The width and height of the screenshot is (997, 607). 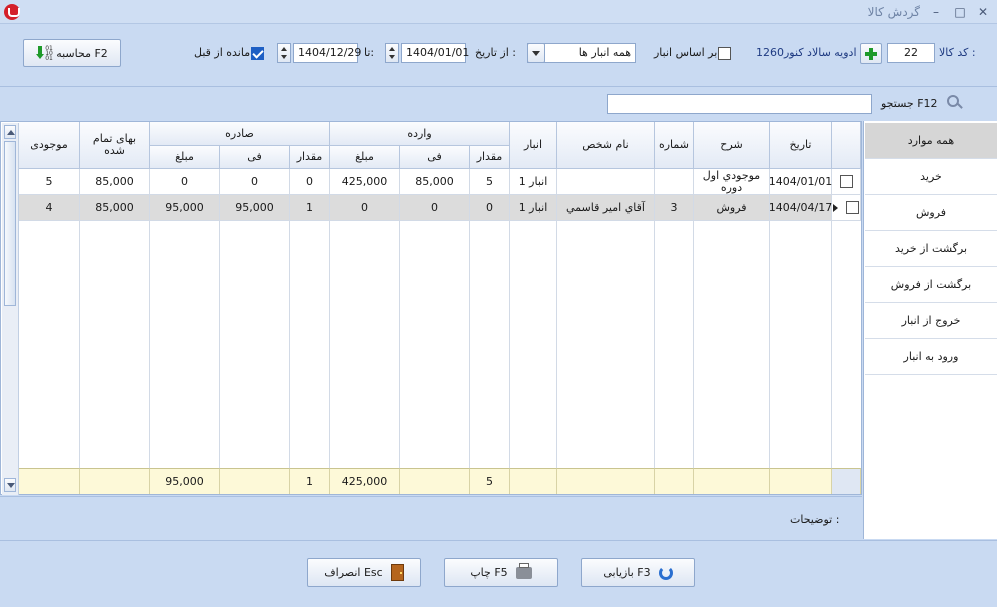 What do you see at coordinates (115, 145) in the screenshot?
I see `header-cost: بهای تمام شده` at bounding box center [115, 145].